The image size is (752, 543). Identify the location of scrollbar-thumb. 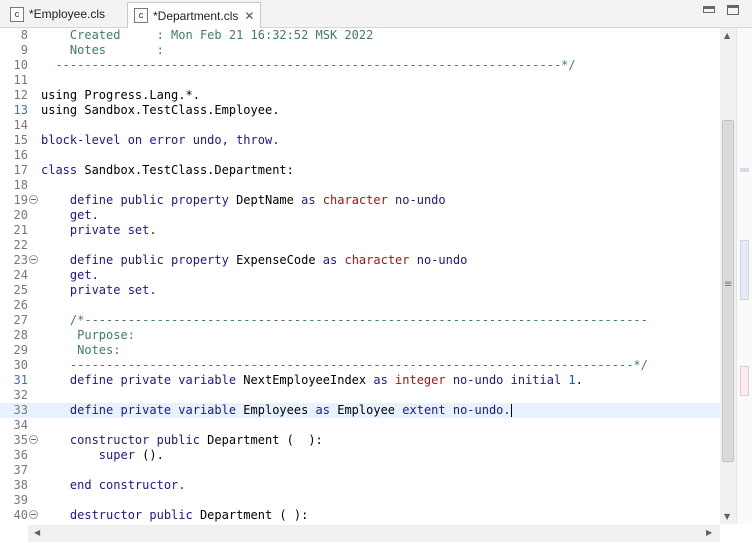
(728, 291).